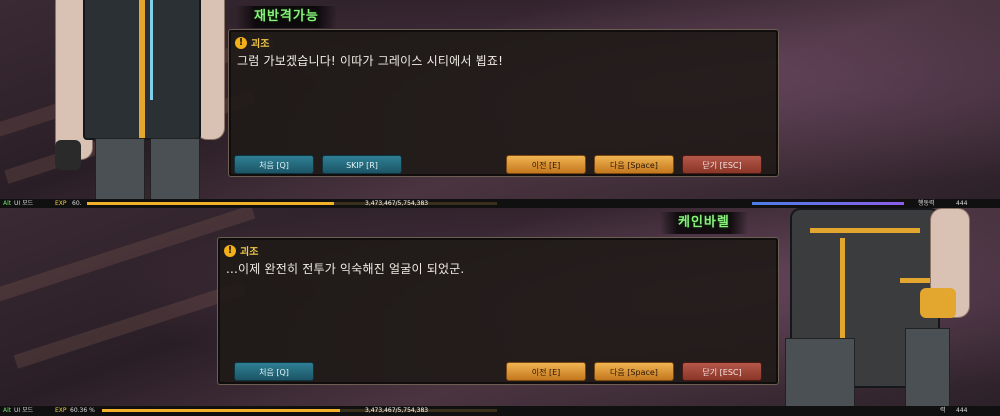 The width and height of the screenshot is (1000, 416). Describe the element at coordinates (890, 312) in the screenshot. I see `character-right` at that location.